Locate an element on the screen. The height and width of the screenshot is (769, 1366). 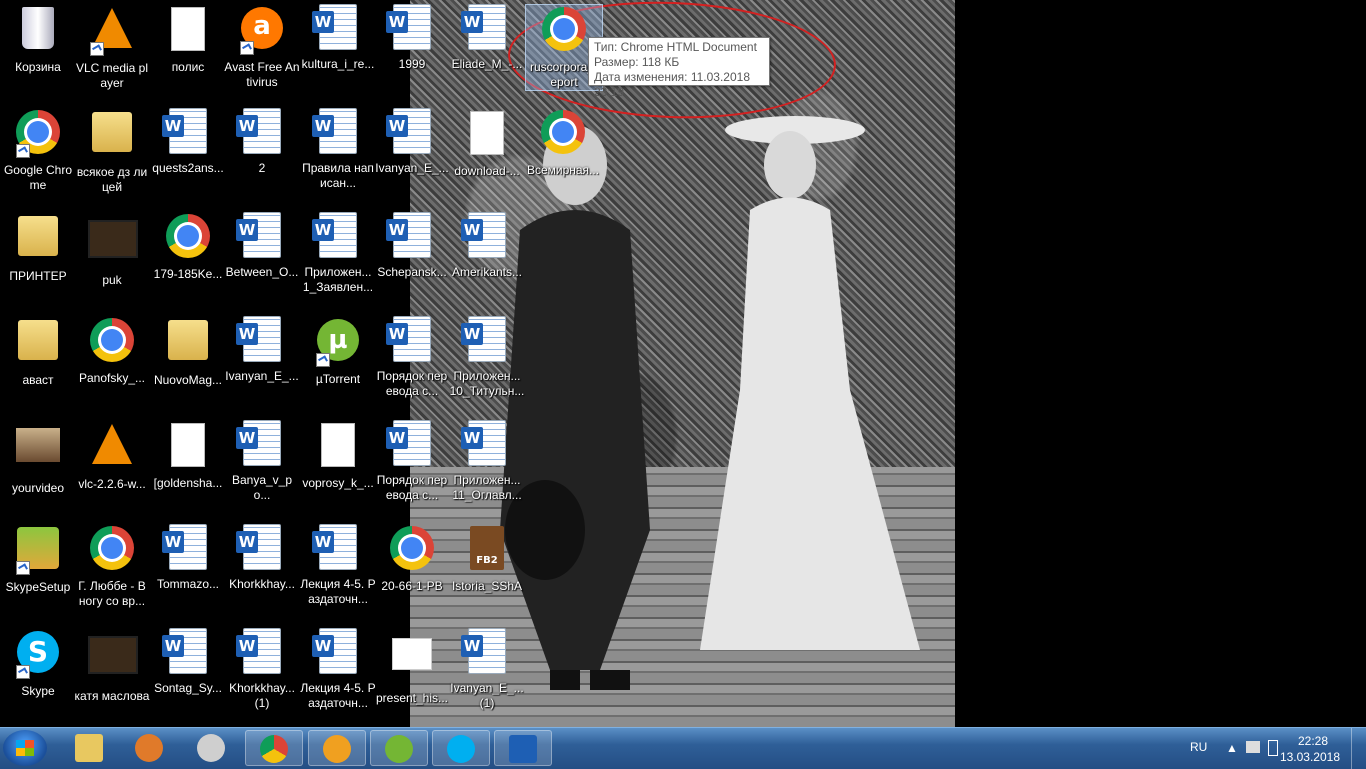
desktop-icon-label: всякое дз лицей is located at coordinates (112, 179).